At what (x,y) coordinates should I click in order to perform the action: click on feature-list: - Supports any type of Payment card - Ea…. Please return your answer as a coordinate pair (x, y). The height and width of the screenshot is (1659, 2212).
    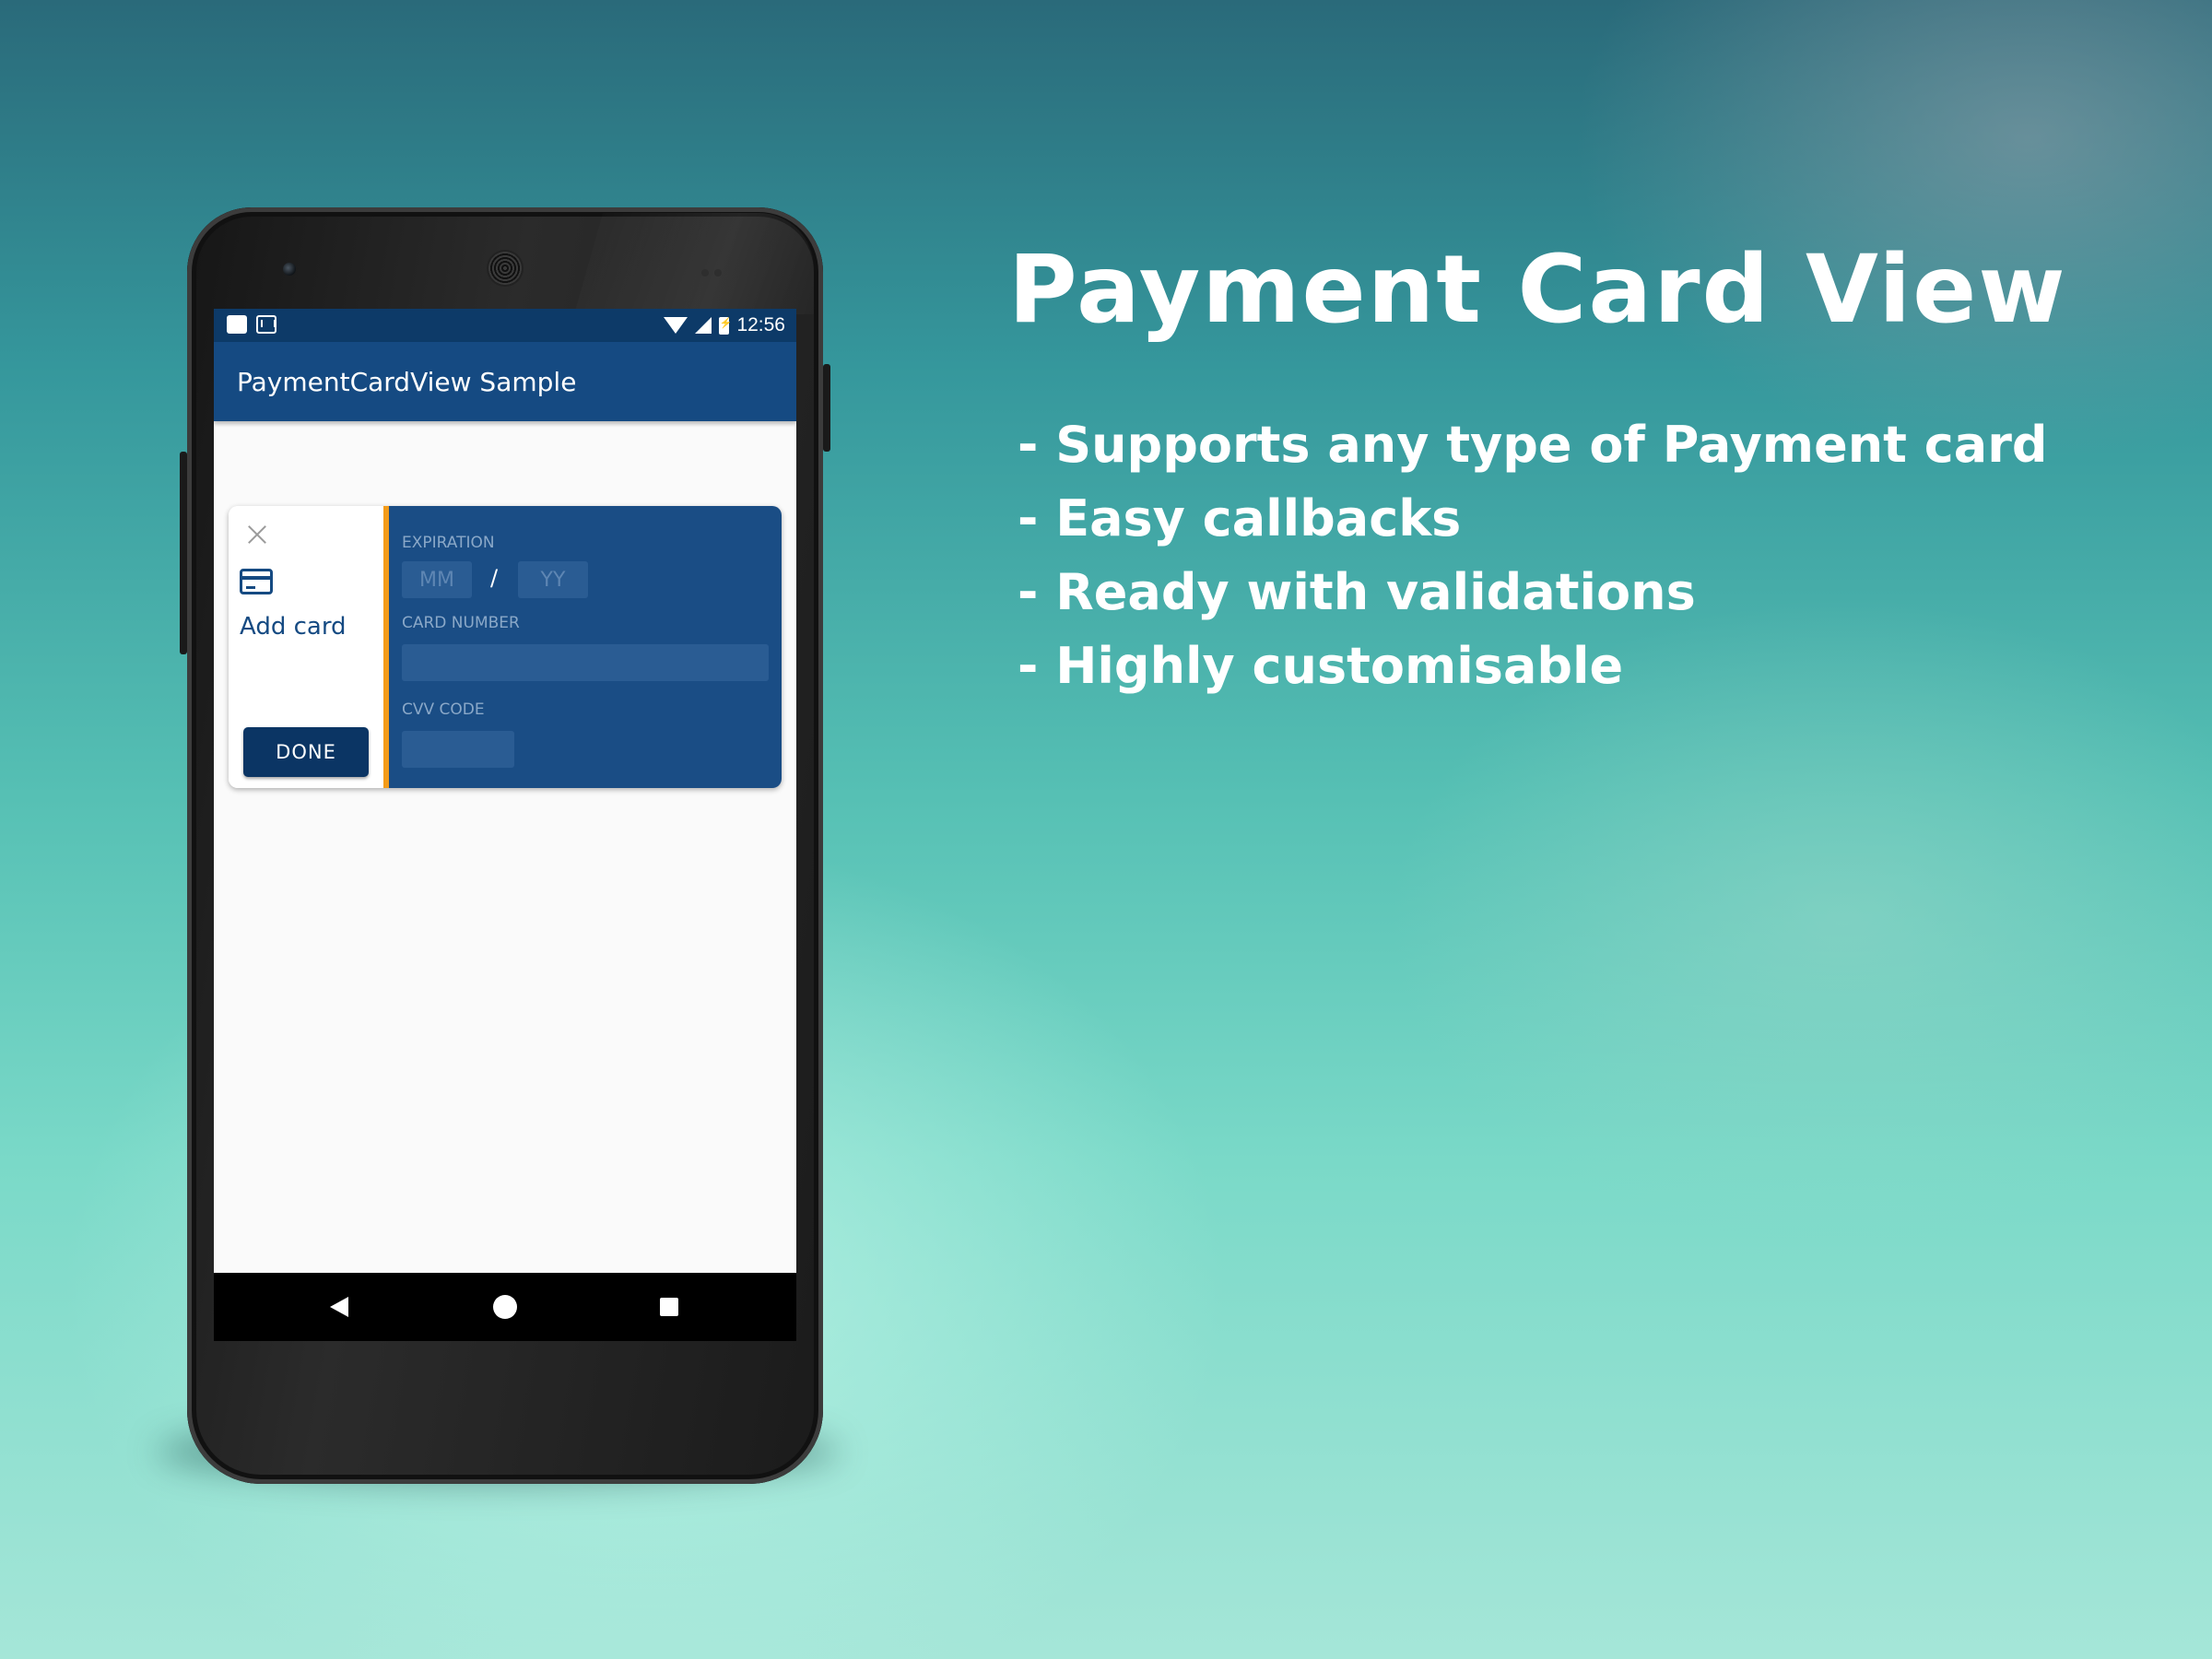
    Looking at the image, I should click on (1533, 555).